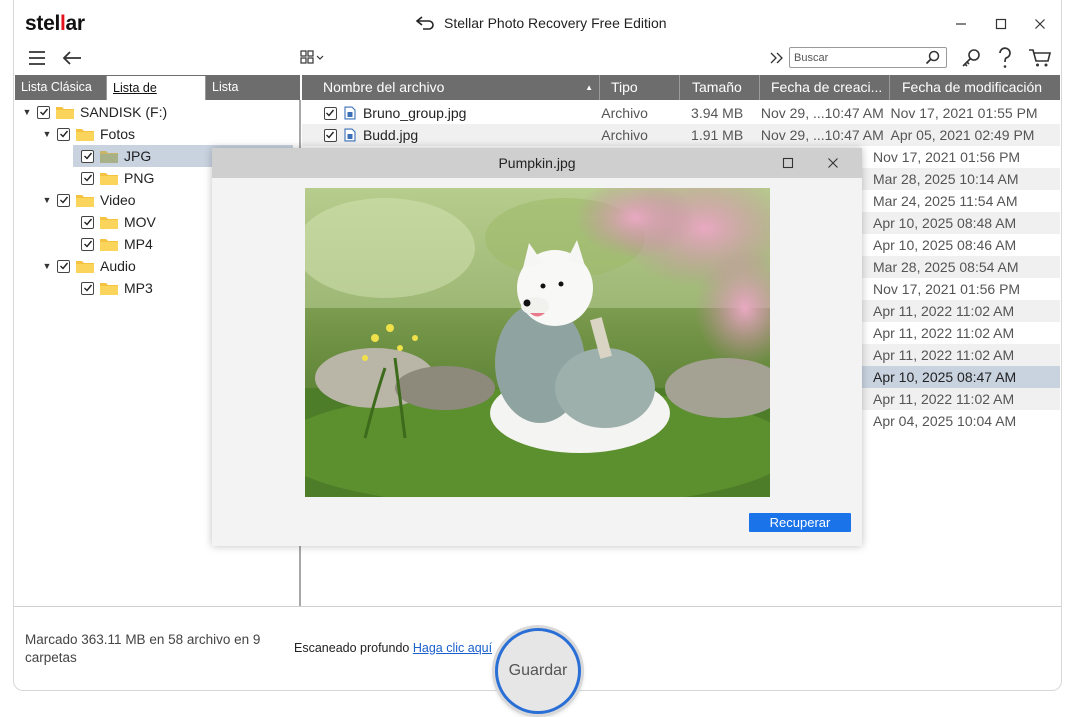  What do you see at coordinates (88, 266) in the screenshot?
I see `tree-item-audio: ▼ Audio` at bounding box center [88, 266].